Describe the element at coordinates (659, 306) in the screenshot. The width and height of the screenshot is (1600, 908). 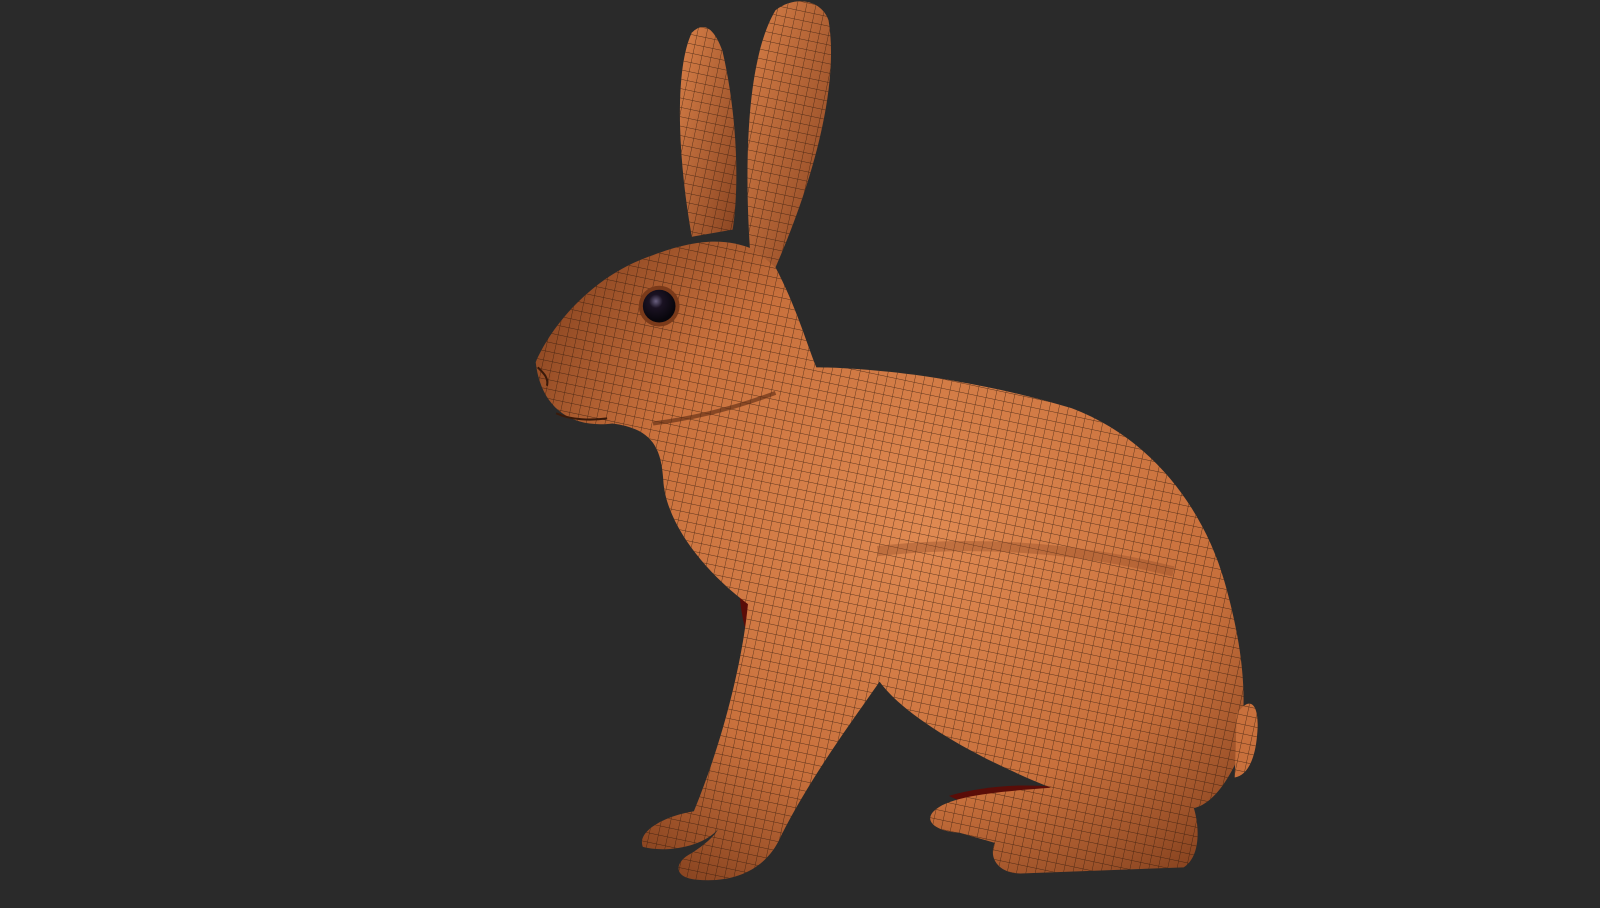
I see `eye-ball` at that location.